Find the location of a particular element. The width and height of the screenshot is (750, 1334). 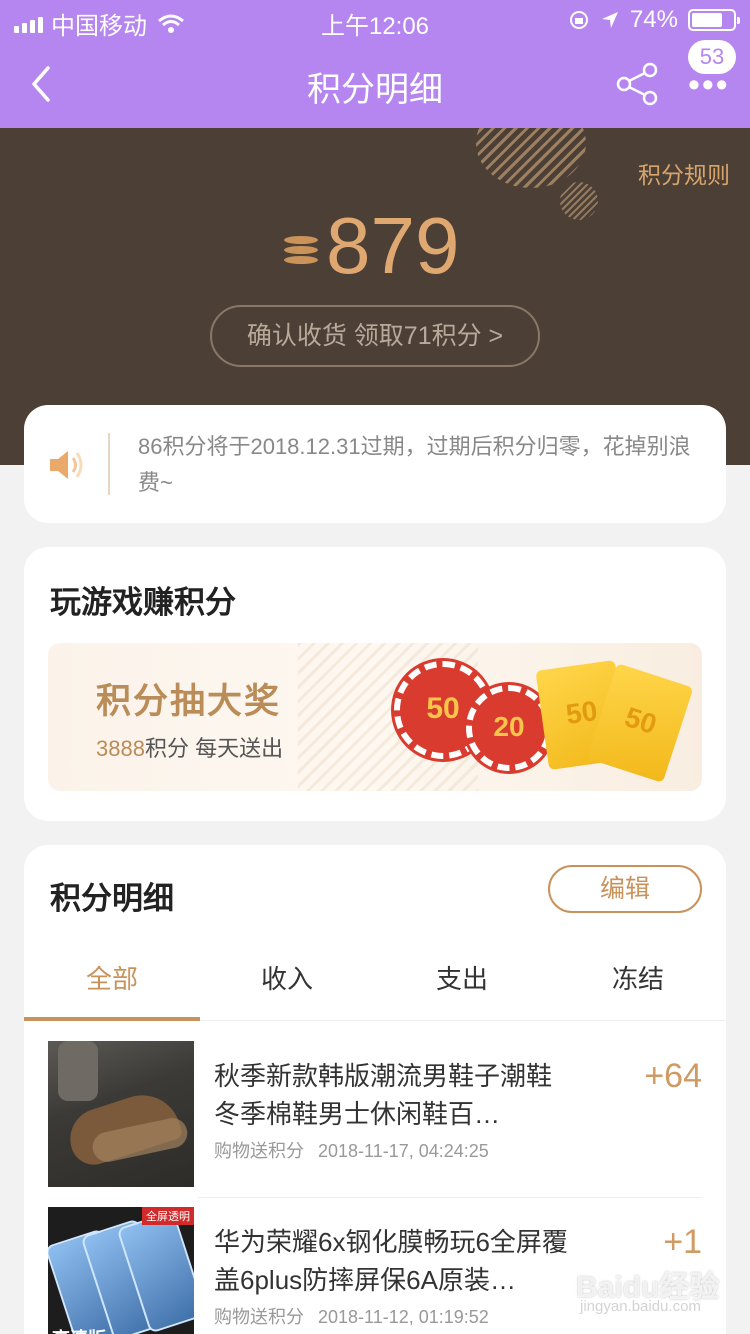

expiry-notice: 86积分将于2018.12.31过期，过期后积分归零，花掉别浪费~ is located at coordinates (375, 464).